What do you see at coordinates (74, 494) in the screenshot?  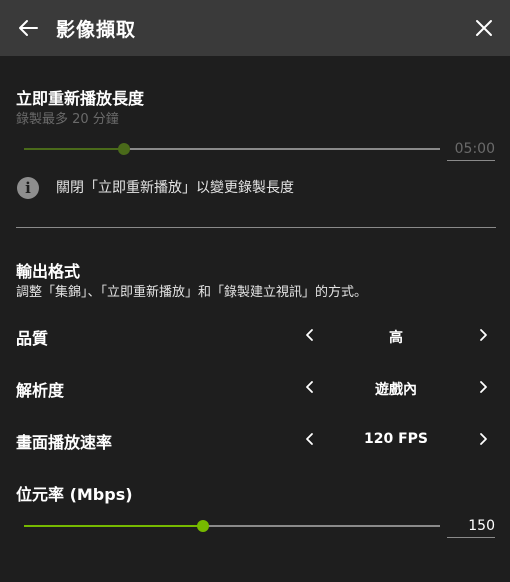 I see `bitrate-label: 位元率 (Mbps)` at bounding box center [74, 494].